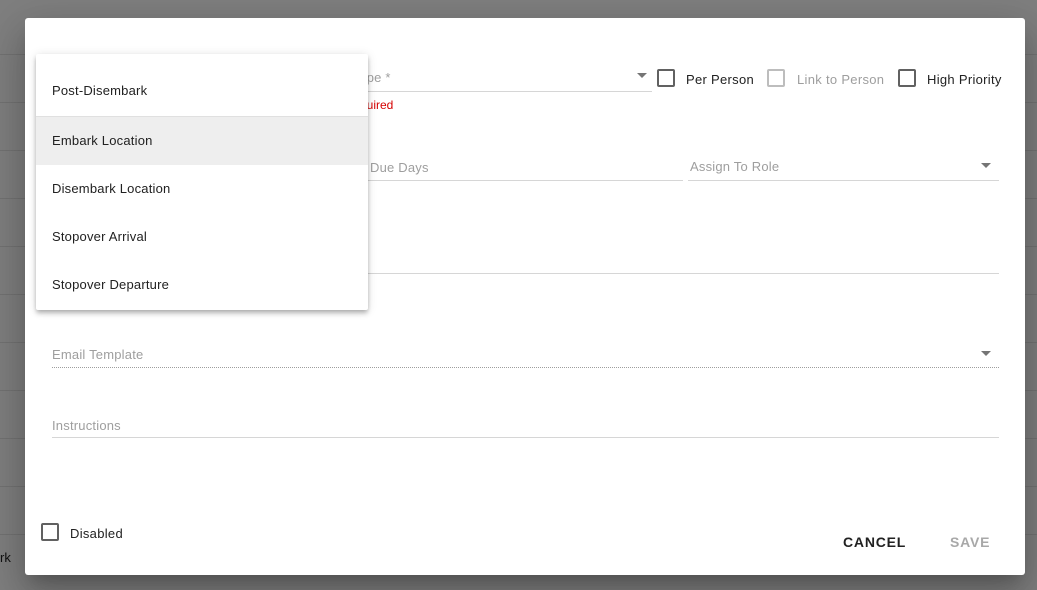 Image resolution: width=1037 pixels, height=590 pixels. Describe the element at coordinates (524, 180) in the screenshot. I see `due-days-underline` at that location.